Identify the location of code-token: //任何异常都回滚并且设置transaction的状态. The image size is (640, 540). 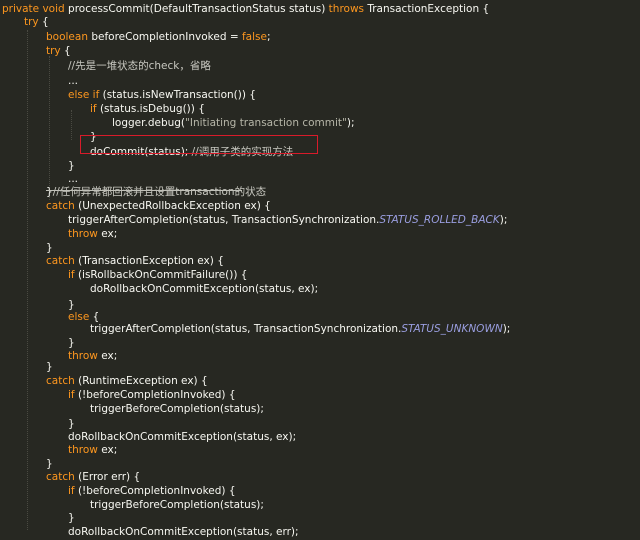
(159, 192).